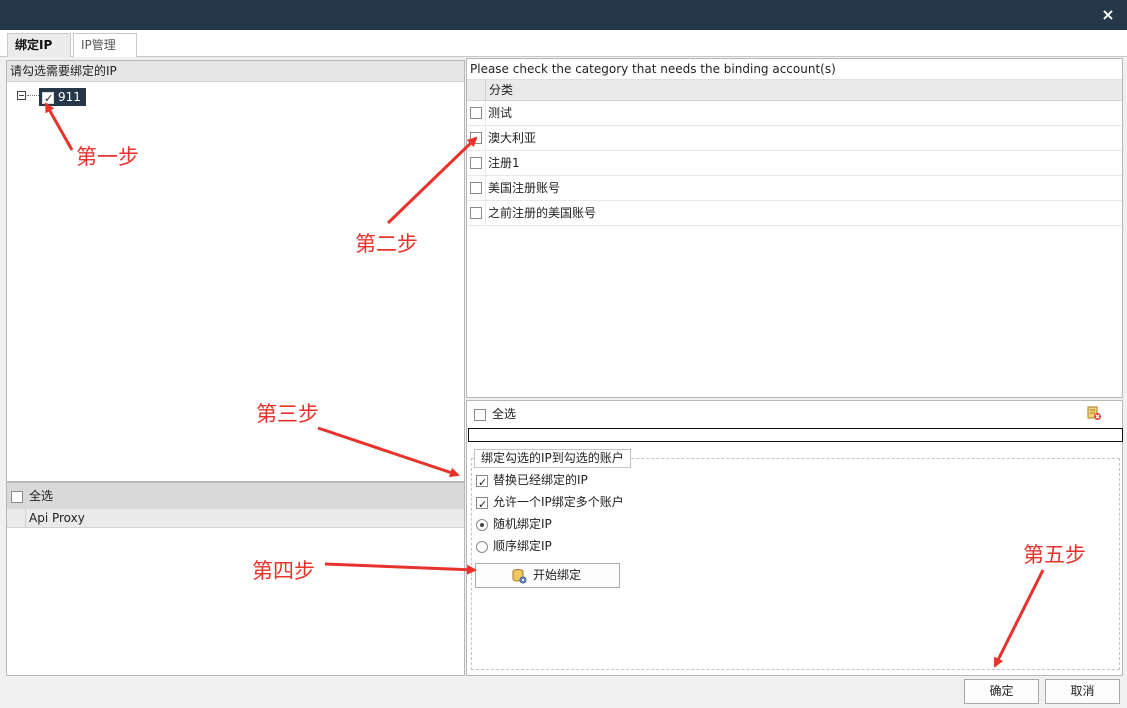  I want to click on proxy-select-all-checkbox, so click(17, 496).